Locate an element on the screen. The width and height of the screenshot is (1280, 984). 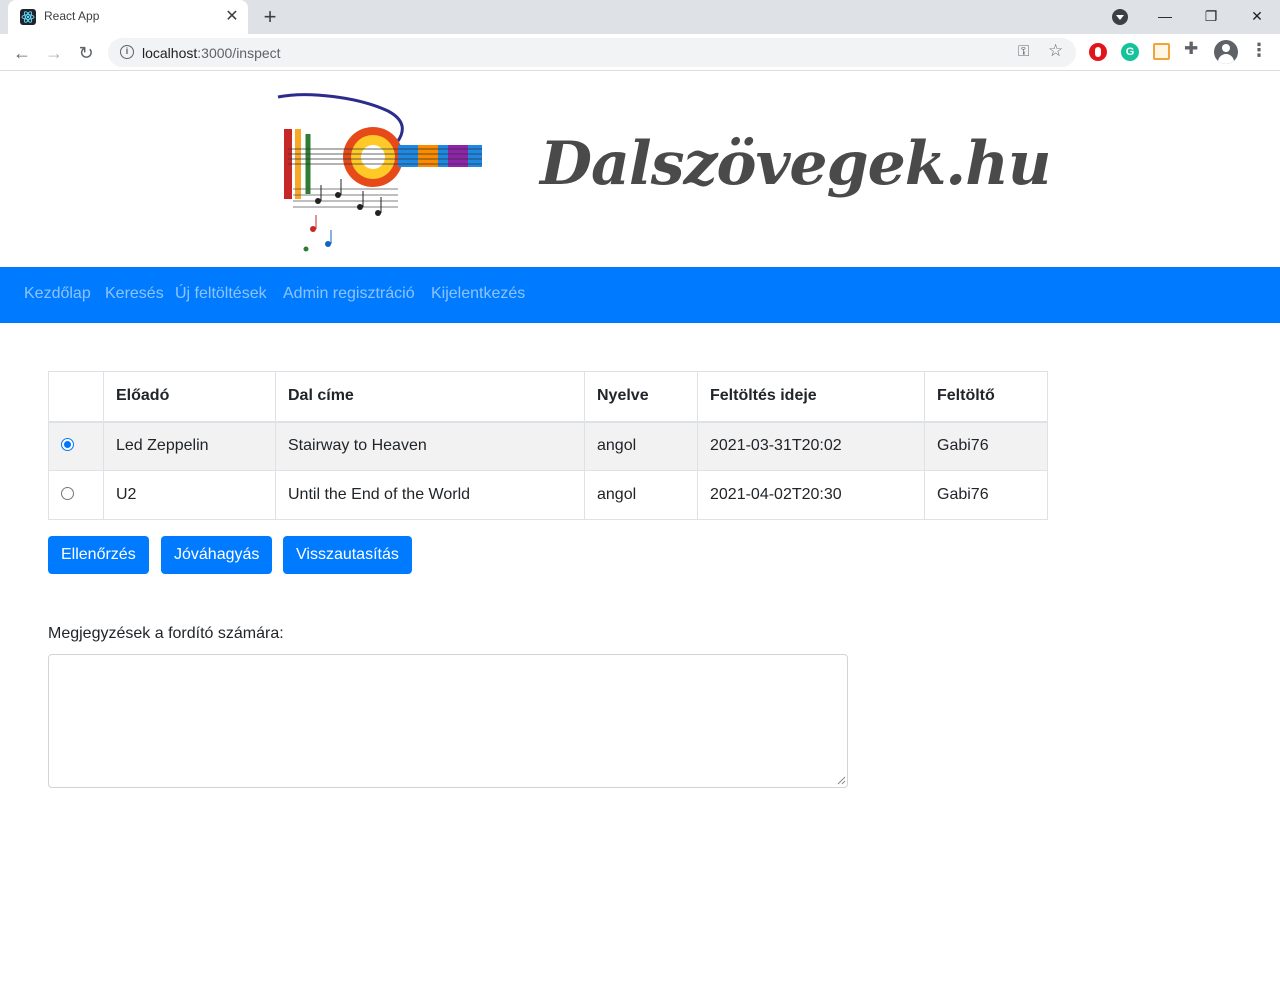
new-tab-icon: + is located at coordinates (270, 17).